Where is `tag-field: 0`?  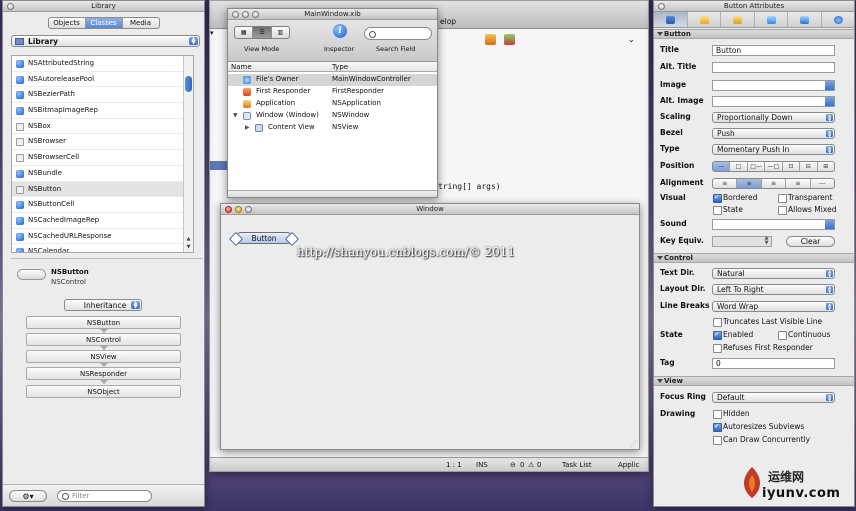
tag-field: 0 is located at coordinates (773, 363).